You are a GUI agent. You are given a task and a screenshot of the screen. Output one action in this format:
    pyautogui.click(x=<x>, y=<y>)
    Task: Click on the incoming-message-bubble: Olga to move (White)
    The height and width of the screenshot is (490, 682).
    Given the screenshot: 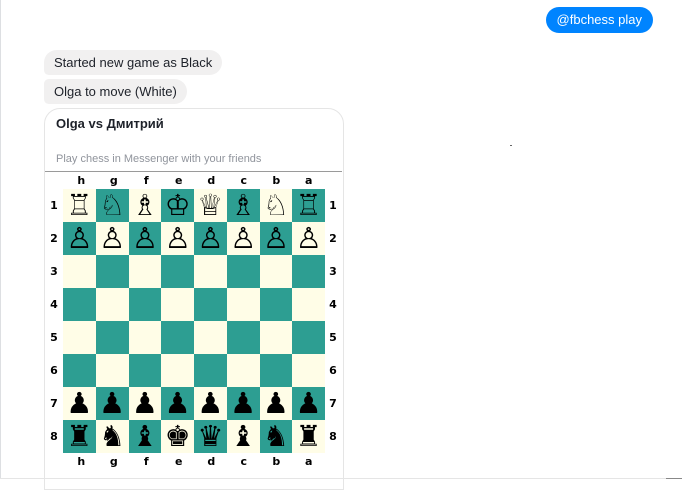 What is the action you would take?
    pyautogui.click(x=115, y=91)
    